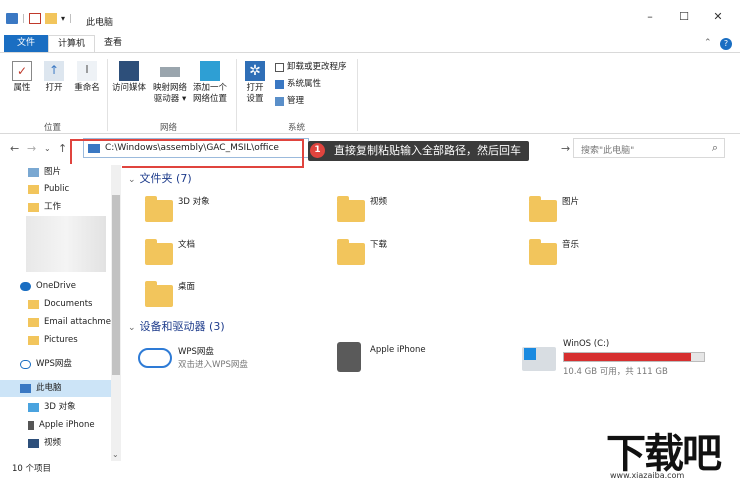 The height and width of the screenshot is (482, 740). Describe the element at coordinates (726, 44) in the screenshot. I see `help-icon: ?` at that location.